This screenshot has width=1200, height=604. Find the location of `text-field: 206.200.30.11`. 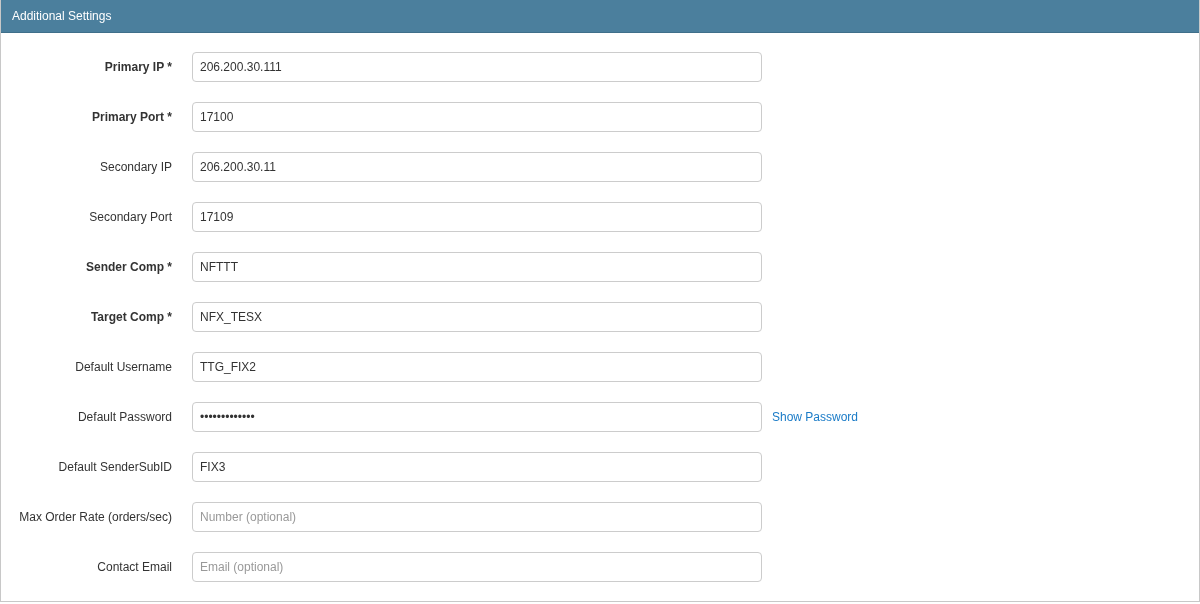

text-field: 206.200.30.11 is located at coordinates (477, 167).